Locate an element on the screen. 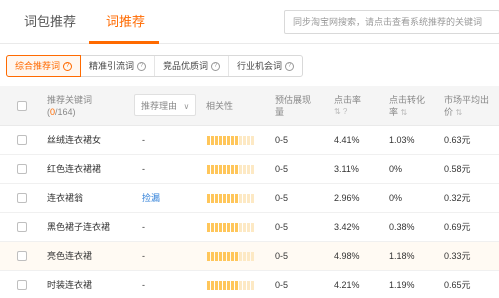 Image resolution: width=499 pixels, height=298 pixels. table-row: 黑色裙子连衣裙 - 0-5 3.42% 0.38% 0.69元 is located at coordinates (249, 227).